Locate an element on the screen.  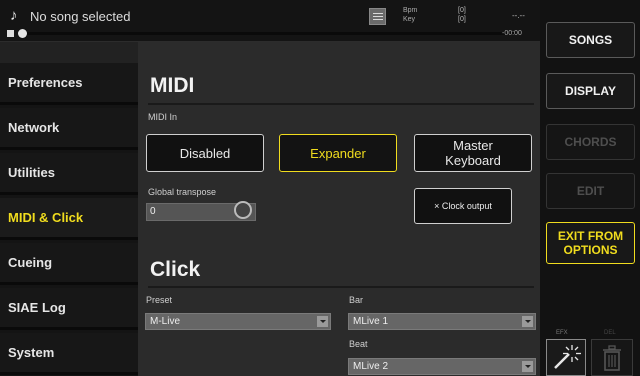
effects-label: EFX is located at coordinates (562, 333).